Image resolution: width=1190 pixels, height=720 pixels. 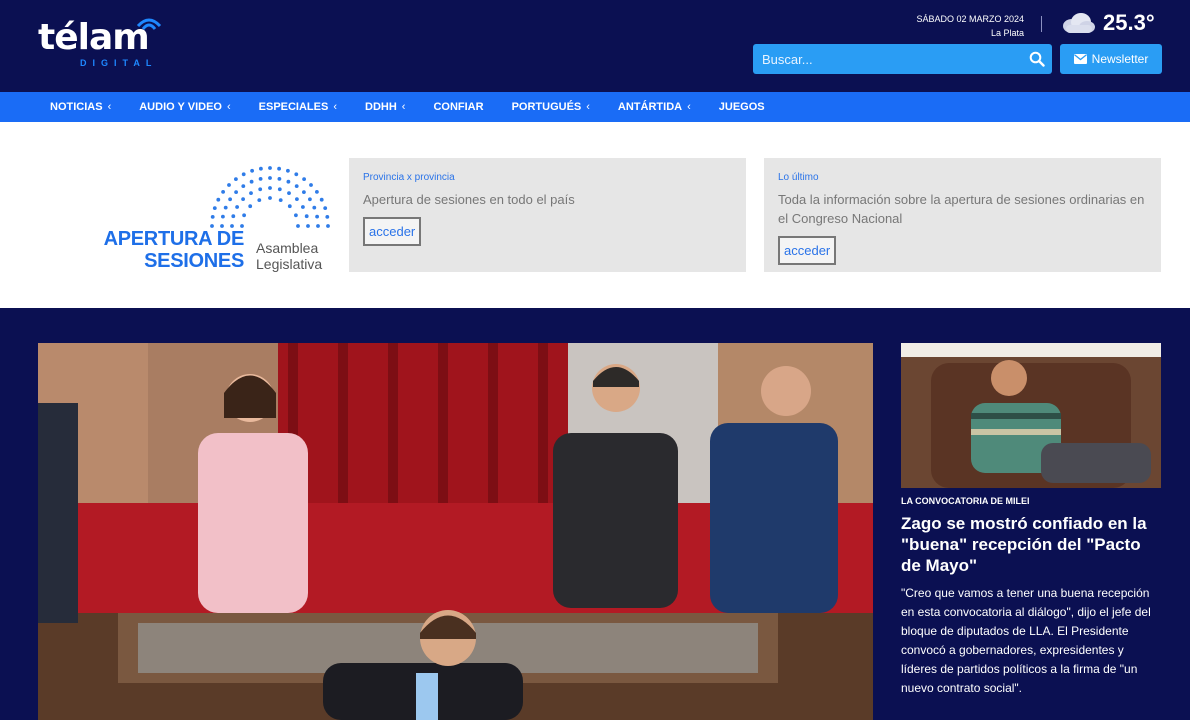 I want to click on nav-item-confiar: CONFIAR, so click(x=458, y=107).